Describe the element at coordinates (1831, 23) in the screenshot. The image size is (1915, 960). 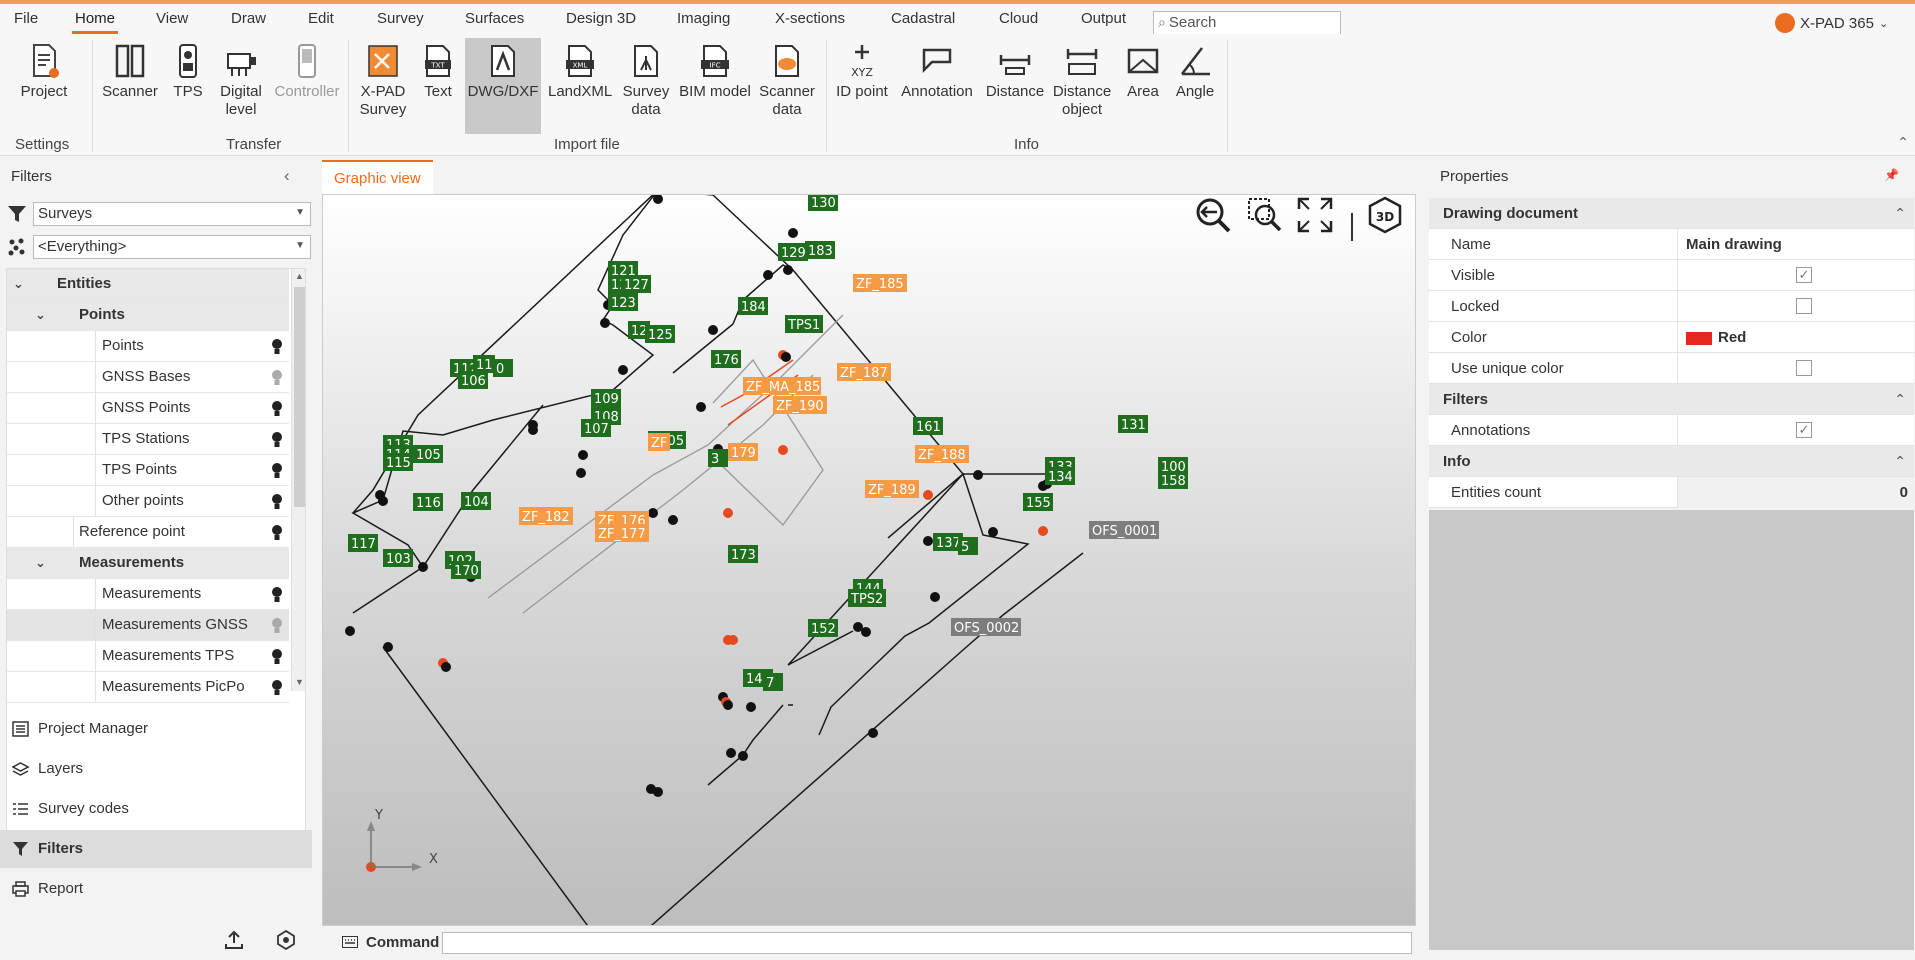
I see `account-menu: X-PAD 365 ⌄` at that location.